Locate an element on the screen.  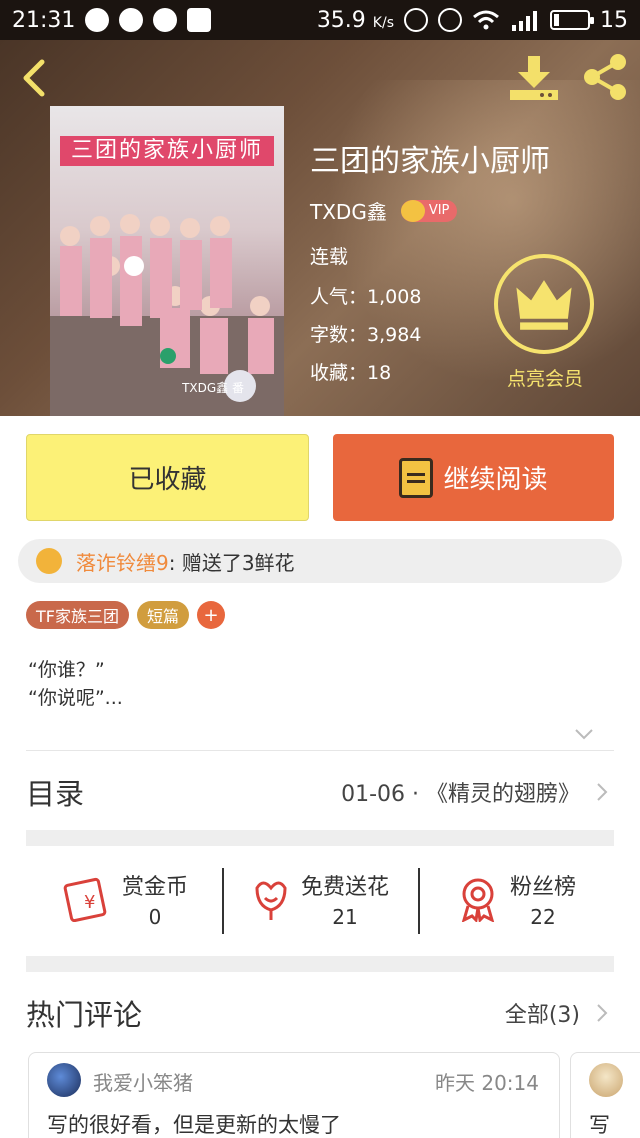
author-name: TXDG鑫 is located at coordinates (348, 210).